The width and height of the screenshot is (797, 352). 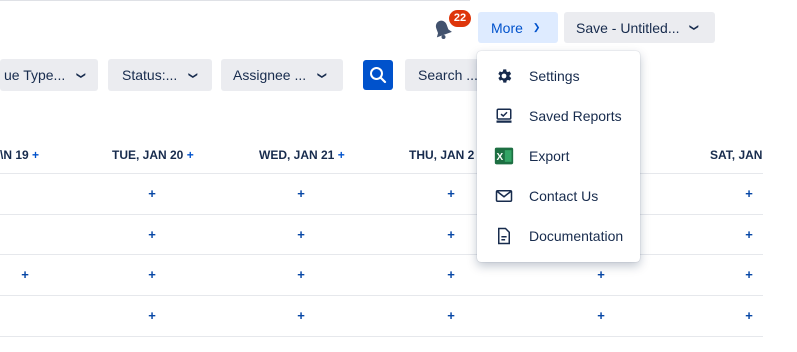 I want to click on menu-item-settings: Settings, so click(x=558, y=76).